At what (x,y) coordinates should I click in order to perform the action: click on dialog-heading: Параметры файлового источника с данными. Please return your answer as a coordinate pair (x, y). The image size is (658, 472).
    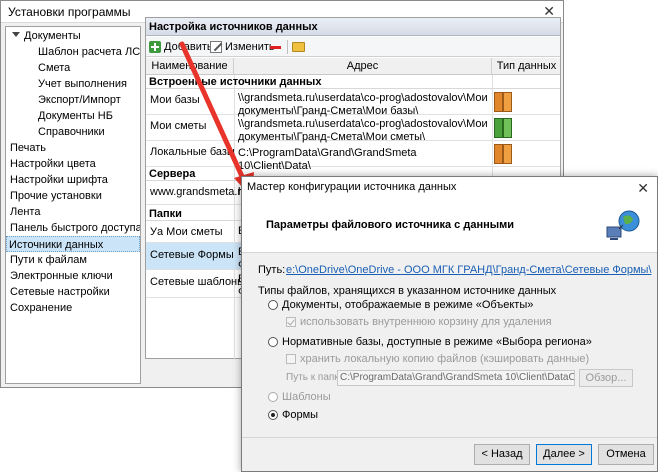
    Looking at the image, I should click on (390, 225).